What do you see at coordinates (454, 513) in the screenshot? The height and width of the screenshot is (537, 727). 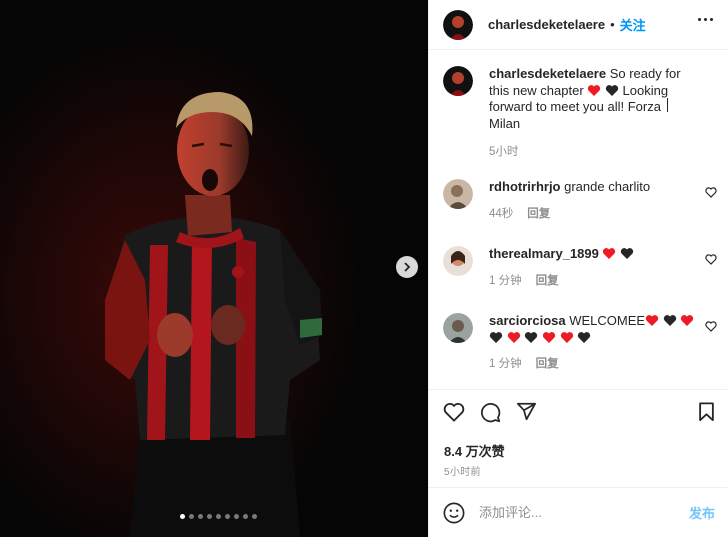 I see `emoji-smiley-icon` at bounding box center [454, 513].